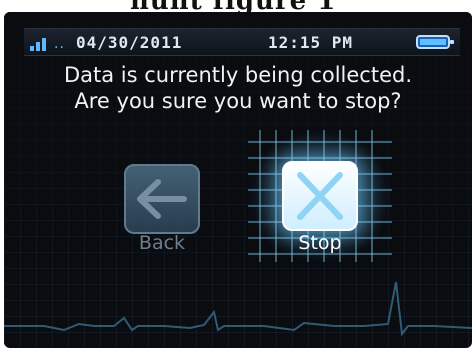 This screenshot has height=350, width=476. What do you see at coordinates (238, 101) in the screenshot?
I see `confirm-message-line-2: Are you sure you want to stop?` at bounding box center [238, 101].